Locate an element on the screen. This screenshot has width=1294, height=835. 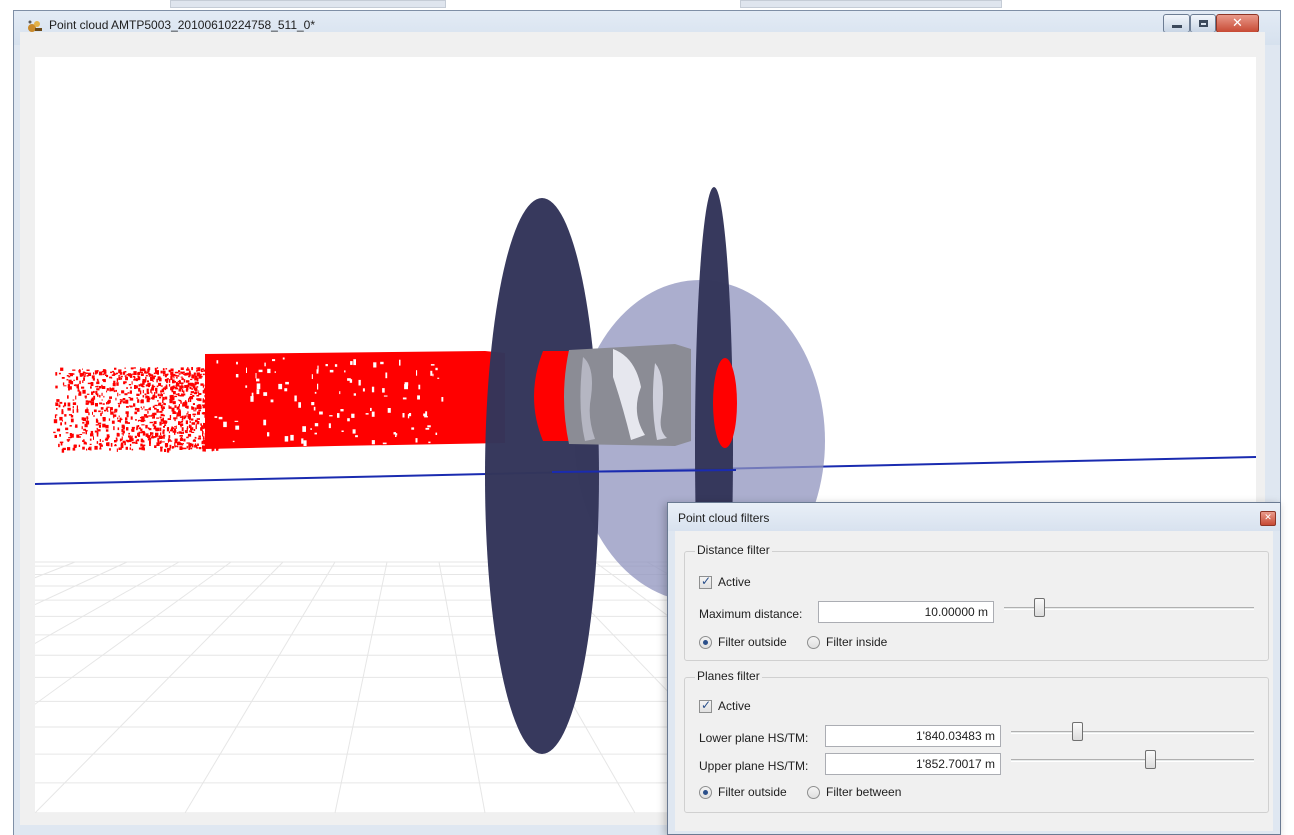
filter-inside-radio is located at coordinates (813, 642).